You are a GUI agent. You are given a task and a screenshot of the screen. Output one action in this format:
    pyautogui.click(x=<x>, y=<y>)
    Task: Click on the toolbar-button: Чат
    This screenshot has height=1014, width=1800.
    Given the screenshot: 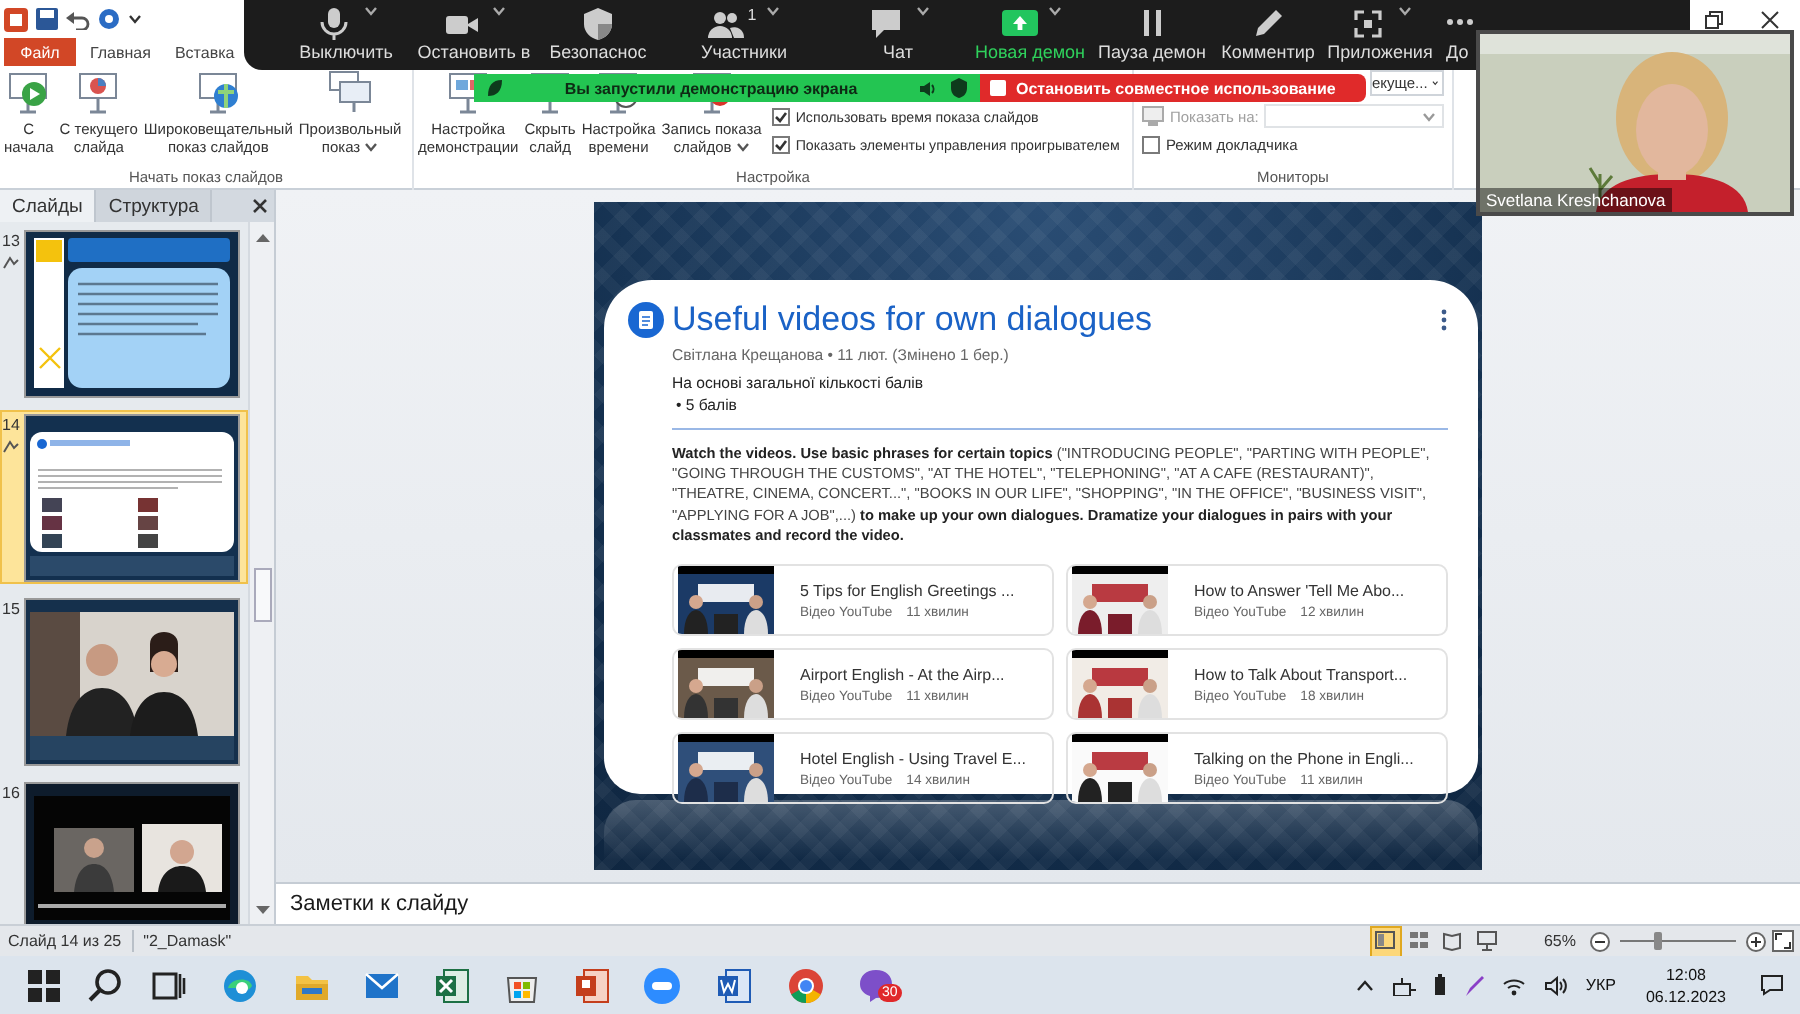 What is the action you would take?
    pyautogui.click(x=898, y=35)
    